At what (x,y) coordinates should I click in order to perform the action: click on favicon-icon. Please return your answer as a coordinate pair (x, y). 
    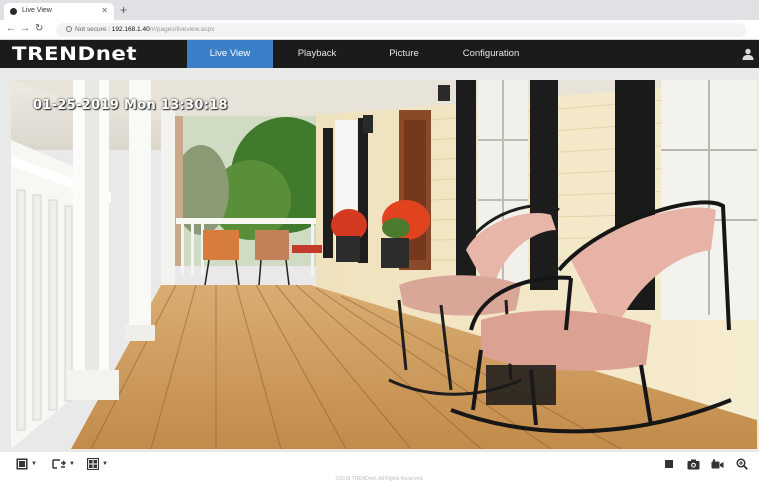
    Looking at the image, I should click on (13, 11).